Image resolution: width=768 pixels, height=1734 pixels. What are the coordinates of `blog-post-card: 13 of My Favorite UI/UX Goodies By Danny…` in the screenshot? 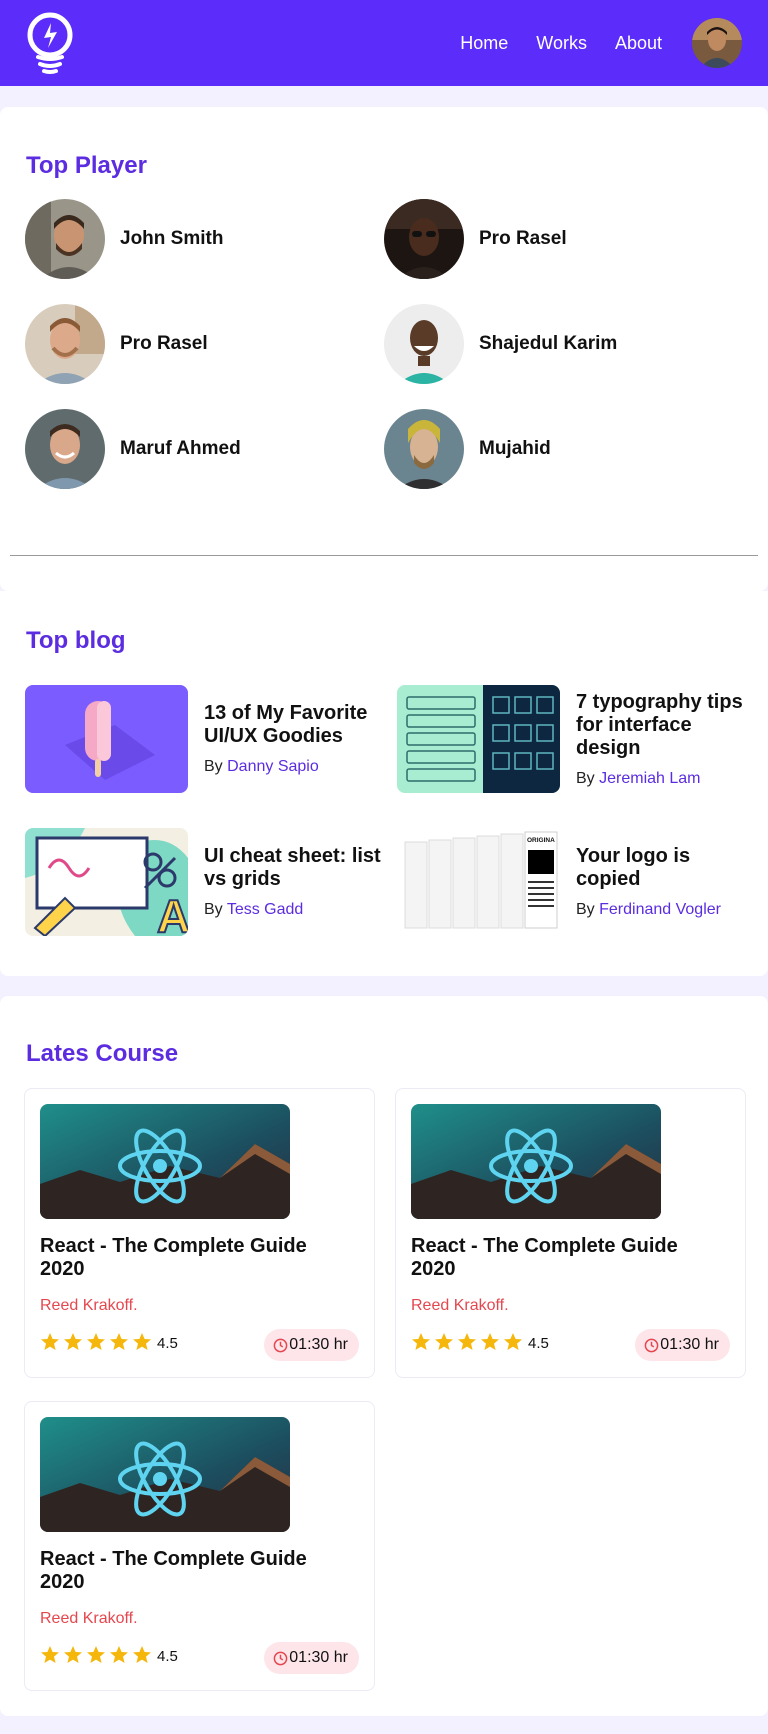 It's located at (204, 739).